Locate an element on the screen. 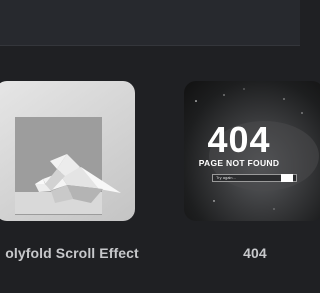  card-caption-404: 404 is located at coordinates (255, 253).